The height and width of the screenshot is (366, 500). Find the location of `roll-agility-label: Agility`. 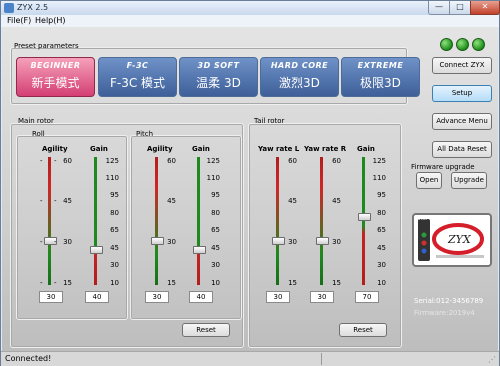

roll-agility-label: Agility is located at coordinates (55, 149).